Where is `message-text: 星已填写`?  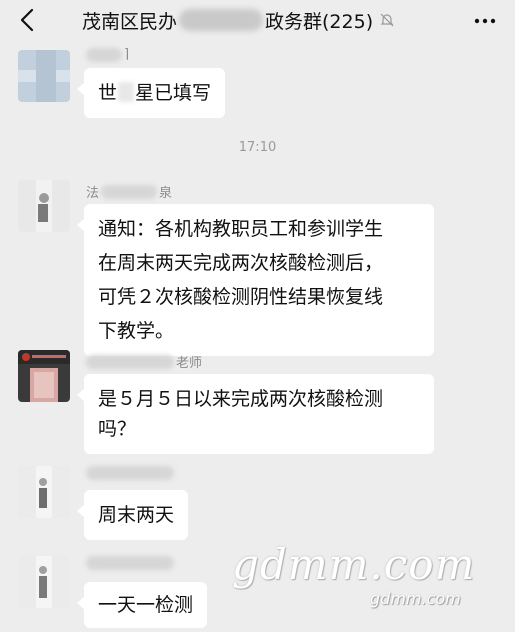
message-text: 星已填写 is located at coordinates (173, 93).